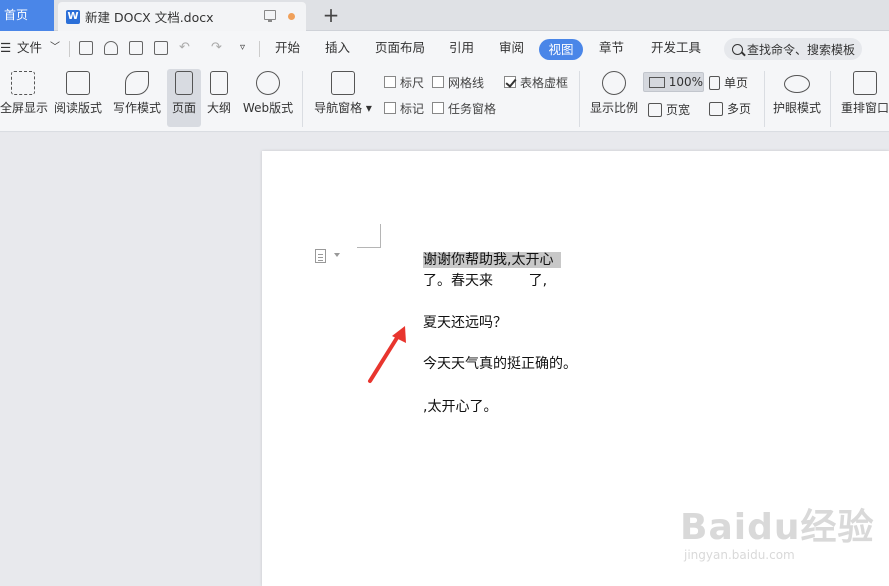 This screenshot has height=586, width=889. I want to click on undo-icon: ↶, so click(184, 48).